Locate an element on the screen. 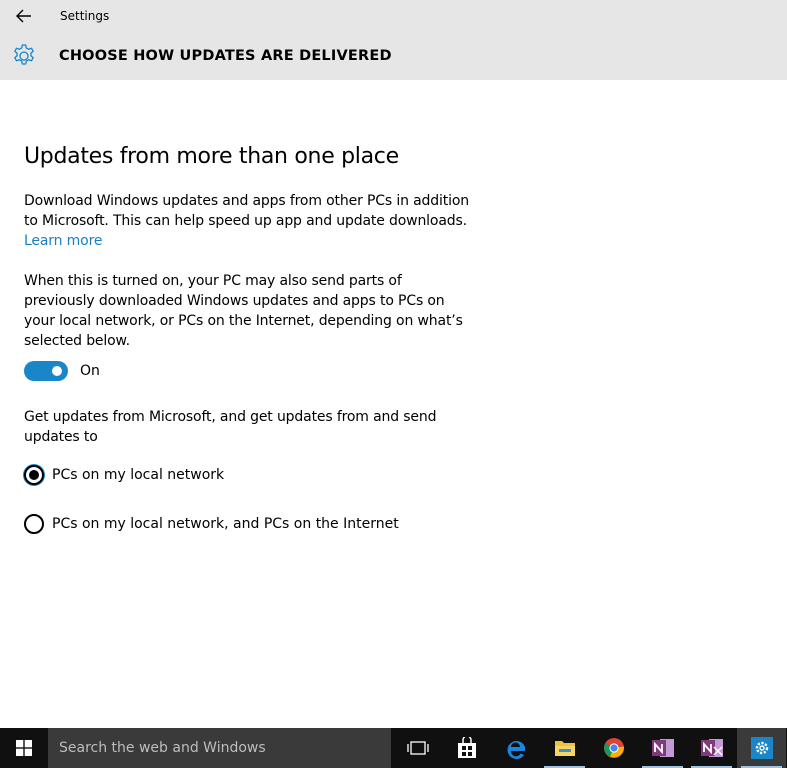 Image resolution: width=787 pixels, height=768 pixels. onenote-icon is located at coordinates (662, 748).